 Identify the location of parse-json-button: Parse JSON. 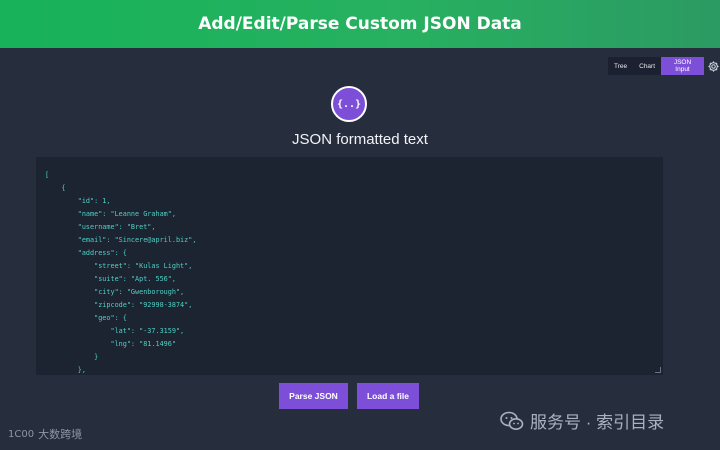
(313, 396).